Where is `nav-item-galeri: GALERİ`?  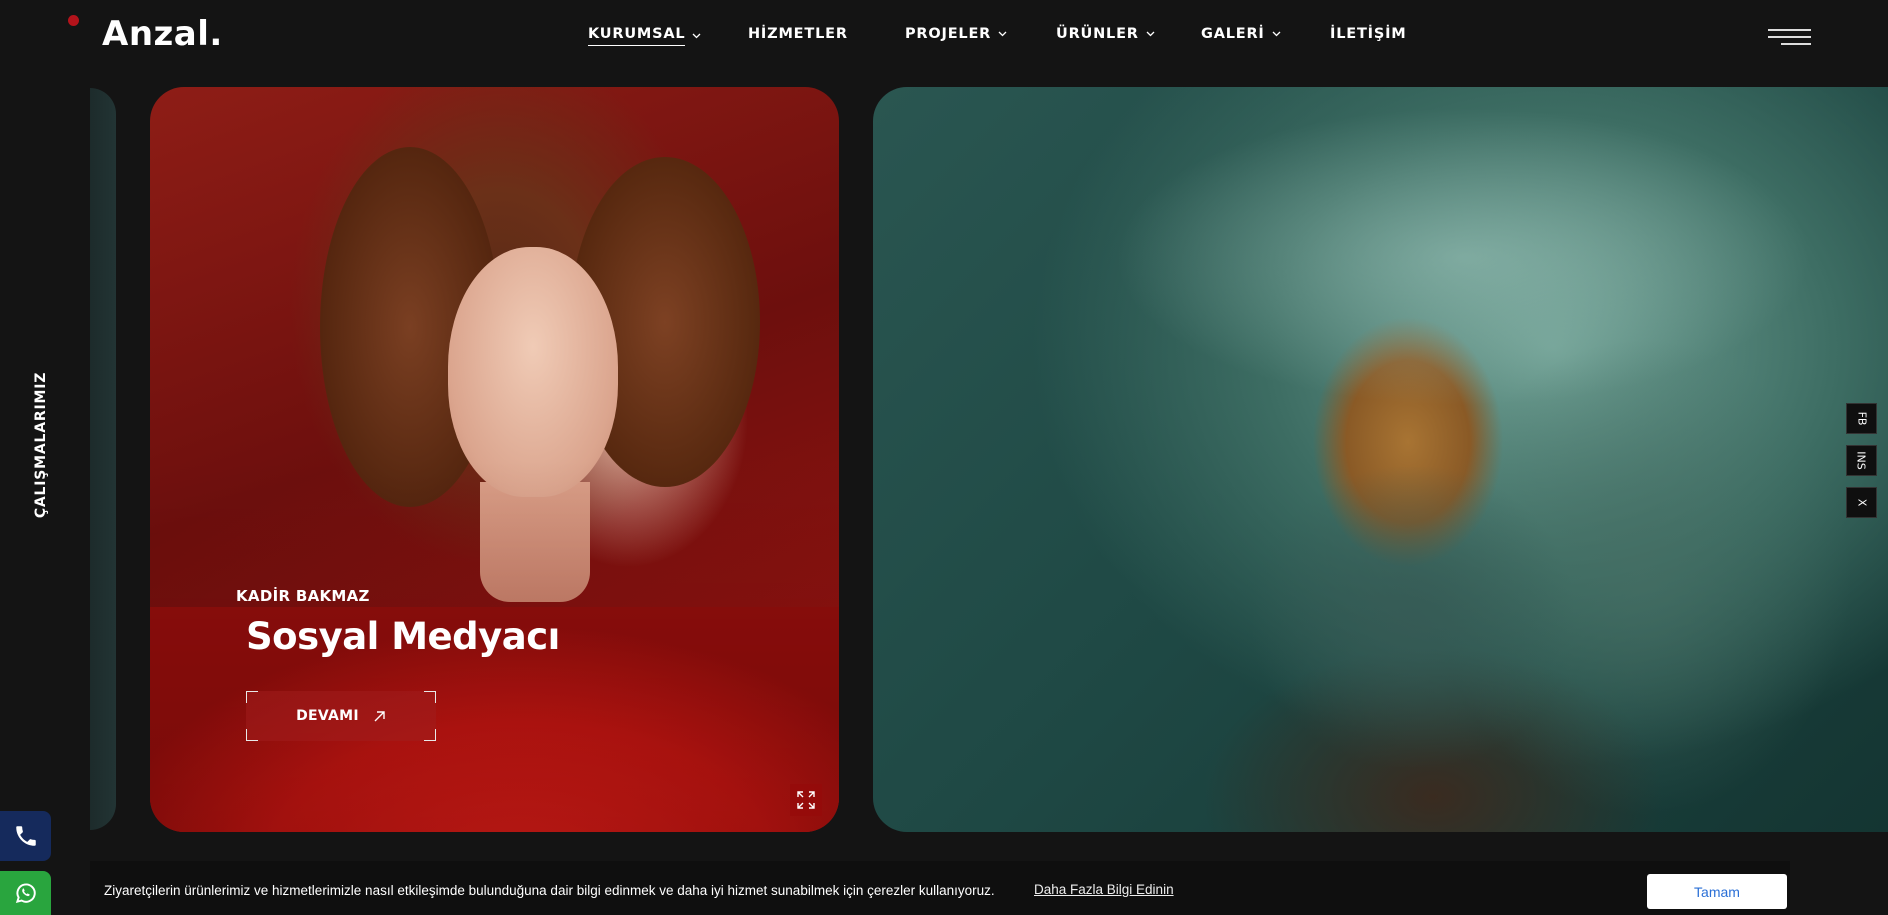
nav-item-galeri: GALERİ is located at coordinates (1241, 34).